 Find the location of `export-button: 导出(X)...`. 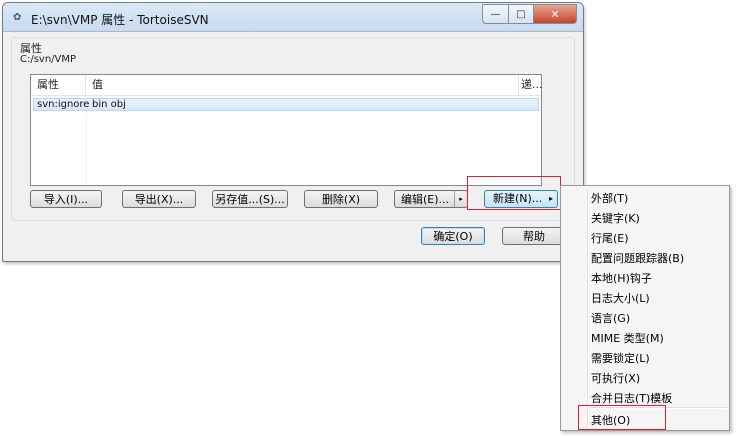

export-button: 导出(X)... is located at coordinates (159, 199).